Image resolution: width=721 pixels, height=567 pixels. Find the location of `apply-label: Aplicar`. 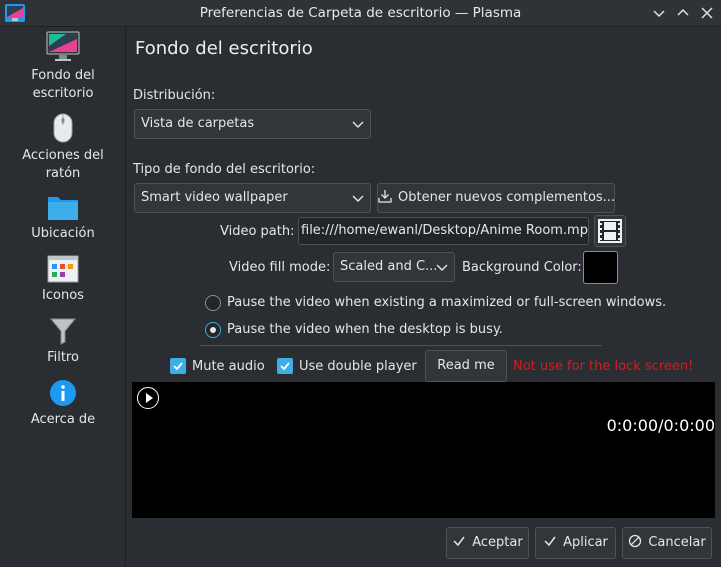

apply-label: Aplicar is located at coordinates (585, 542).